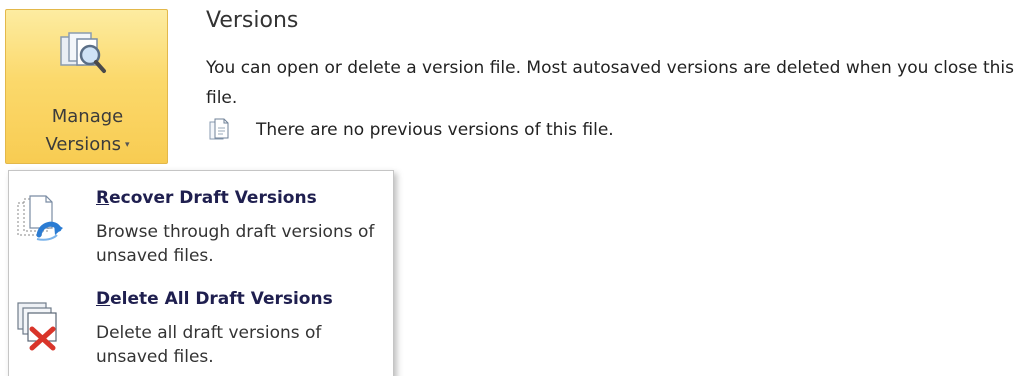 The height and width of the screenshot is (376, 1030). Describe the element at coordinates (103, 299) in the screenshot. I see `delete-all-draft-versions-accelerator: D` at that location.